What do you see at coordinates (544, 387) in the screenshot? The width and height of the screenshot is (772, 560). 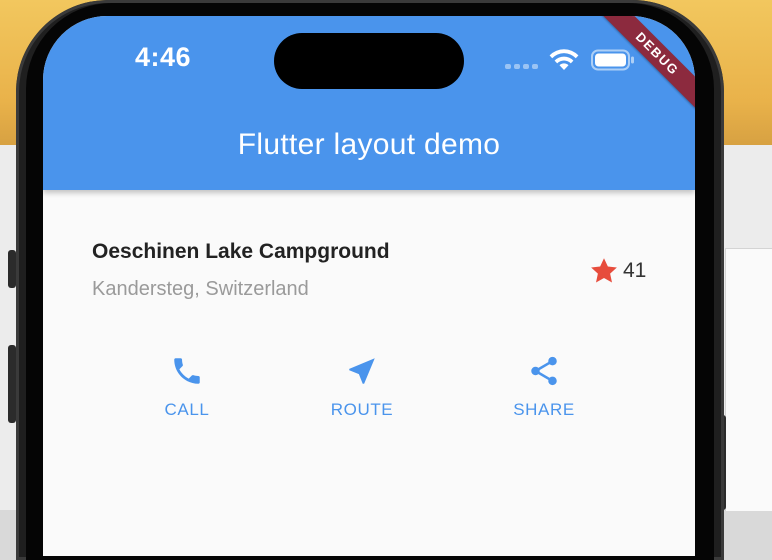 I see `share-button: SHARE` at bounding box center [544, 387].